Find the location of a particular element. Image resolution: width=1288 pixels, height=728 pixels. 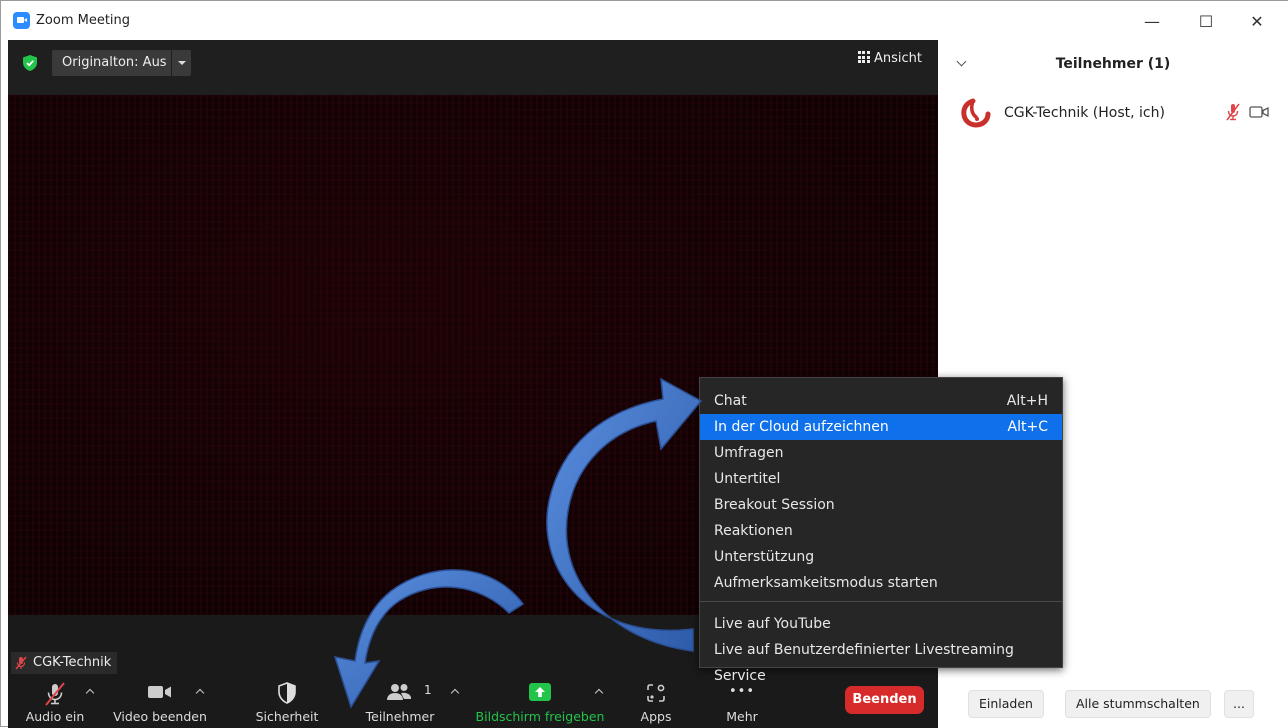

panel-header: Teilnehmer (1) is located at coordinates (1113, 64).